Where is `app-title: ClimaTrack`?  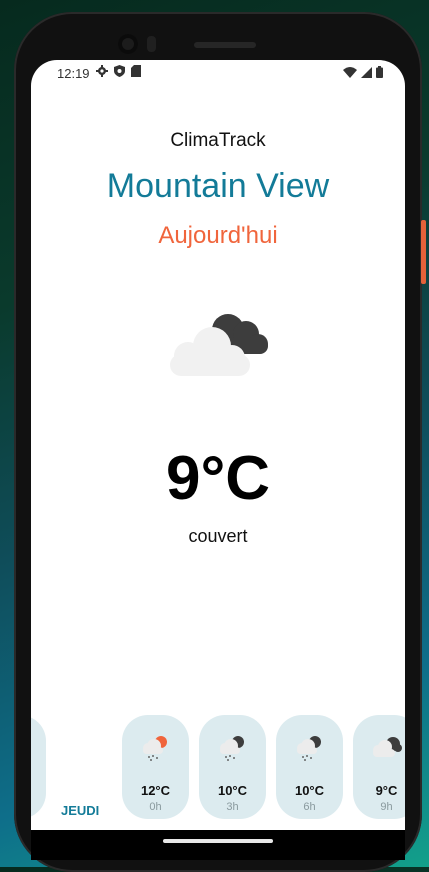
app-title: ClimaTrack is located at coordinates (218, 140).